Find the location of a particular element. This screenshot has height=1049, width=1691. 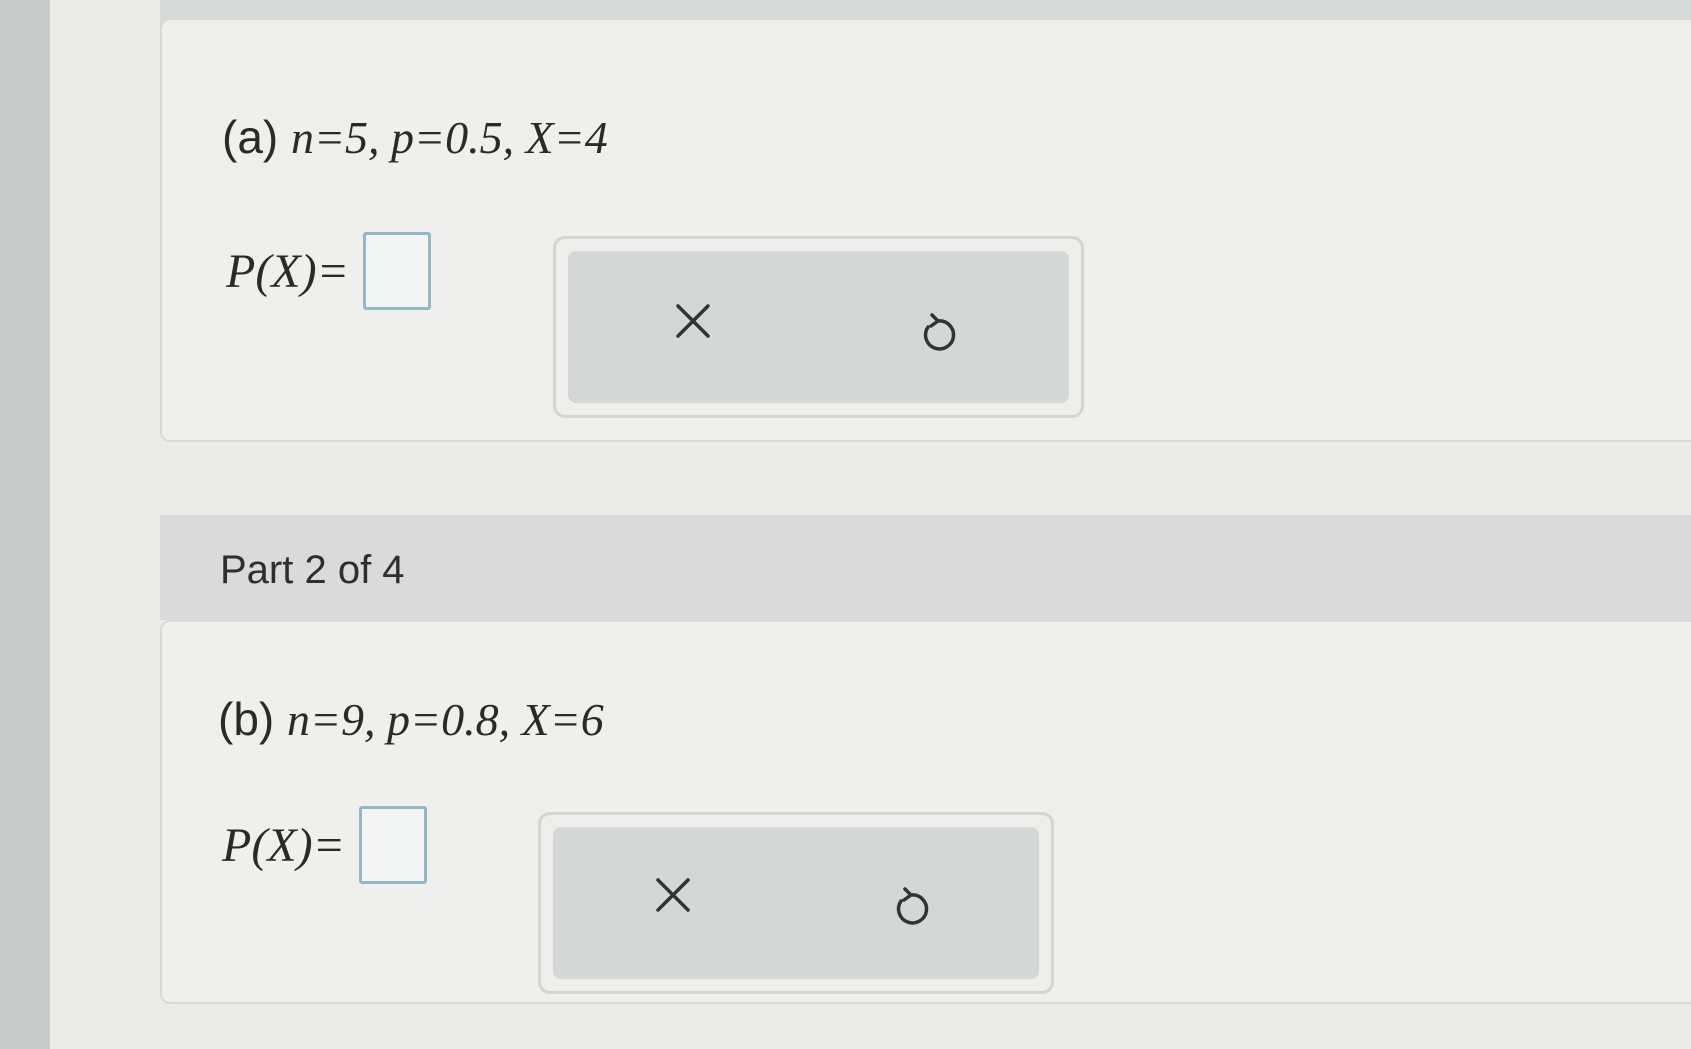

undo-button-b is located at coordinates (911, 909).